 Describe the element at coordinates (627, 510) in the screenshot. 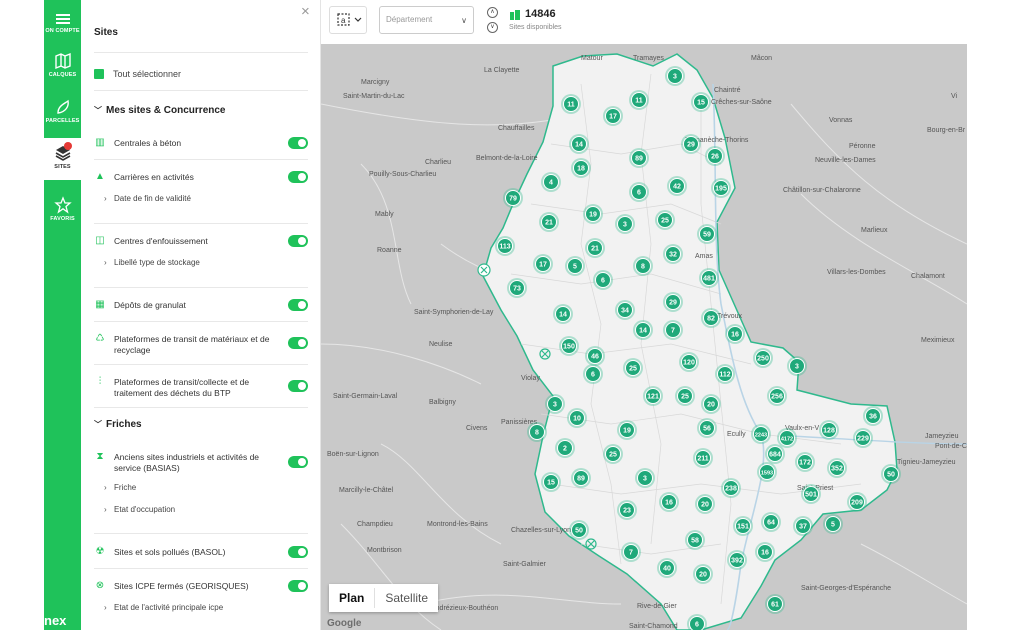

I see `site-cluster-marker: 23` at that location.